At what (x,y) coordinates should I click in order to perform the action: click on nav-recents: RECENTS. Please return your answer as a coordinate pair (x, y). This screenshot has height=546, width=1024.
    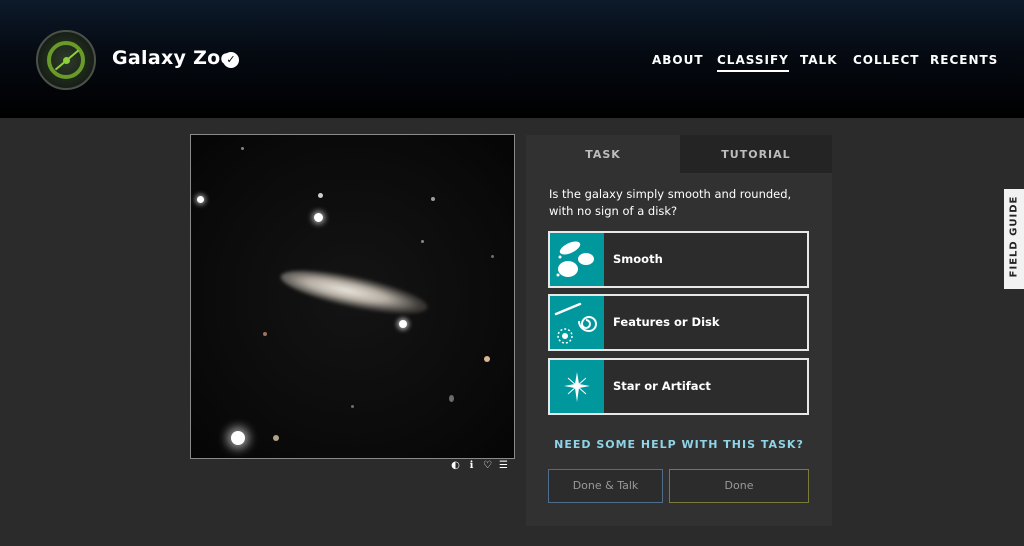
    Looking at the image, I should click on (964, 60).